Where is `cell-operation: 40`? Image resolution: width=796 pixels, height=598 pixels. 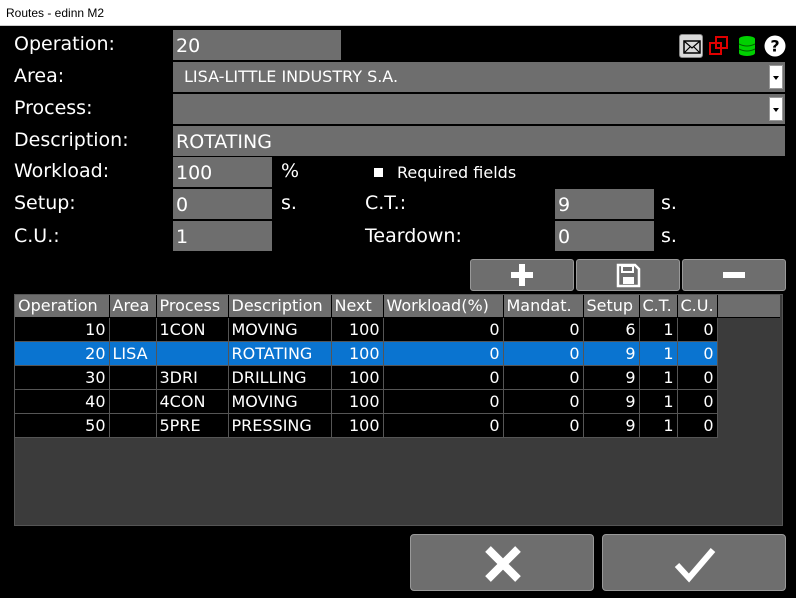 cell-operation: 40 is located at coordinates (62, 401).